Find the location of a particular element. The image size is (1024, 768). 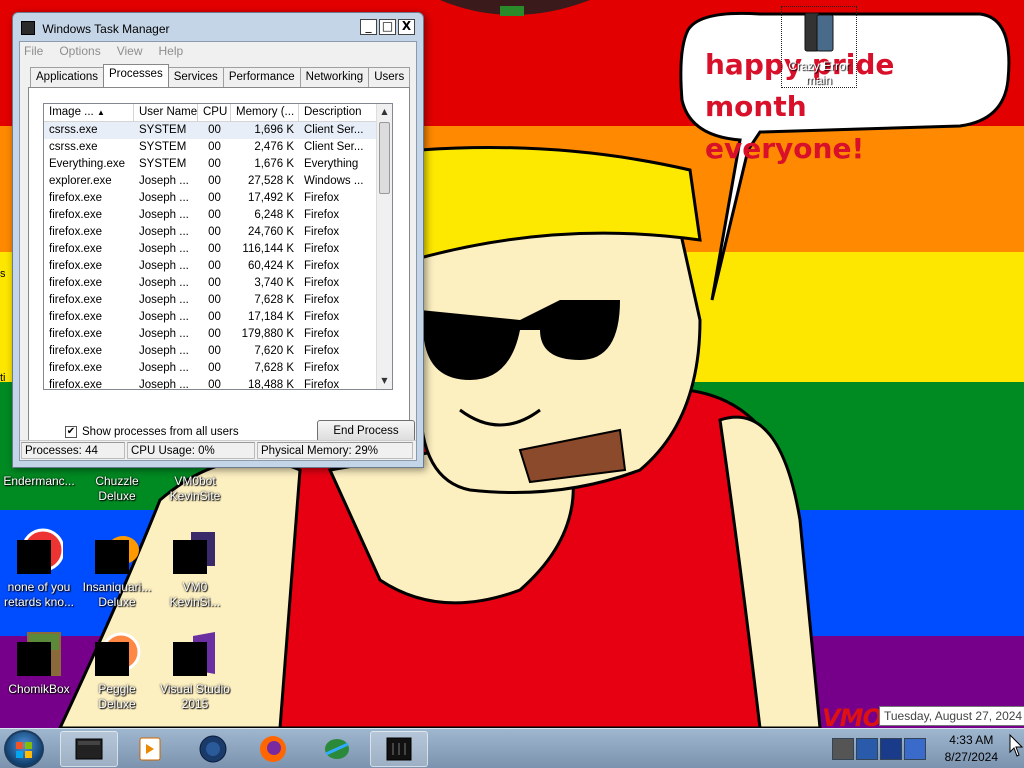

table-row: firefox.exe Joseph ... 00 17,184 K Firefox is located at coordinates (218, 317).